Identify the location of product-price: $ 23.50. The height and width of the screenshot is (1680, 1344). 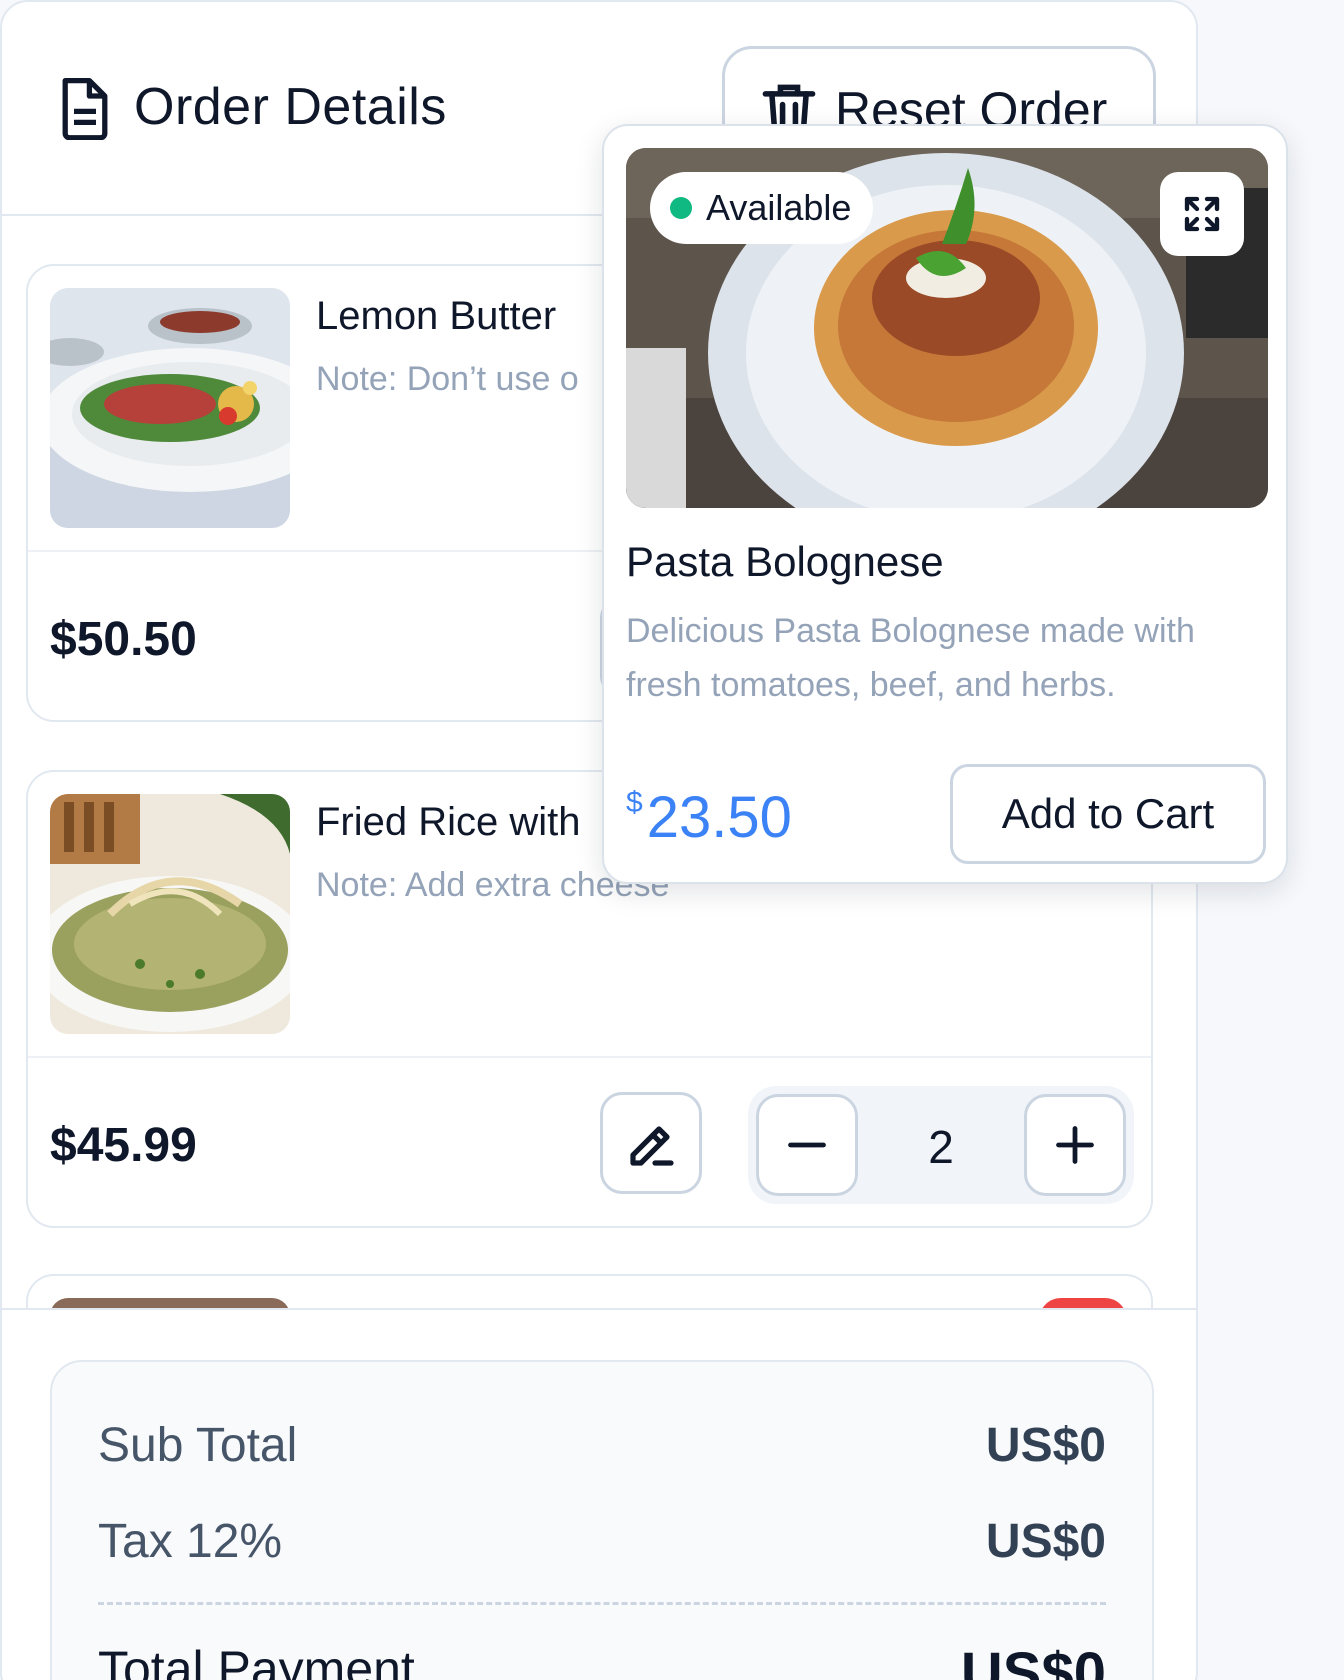
(709, 817).